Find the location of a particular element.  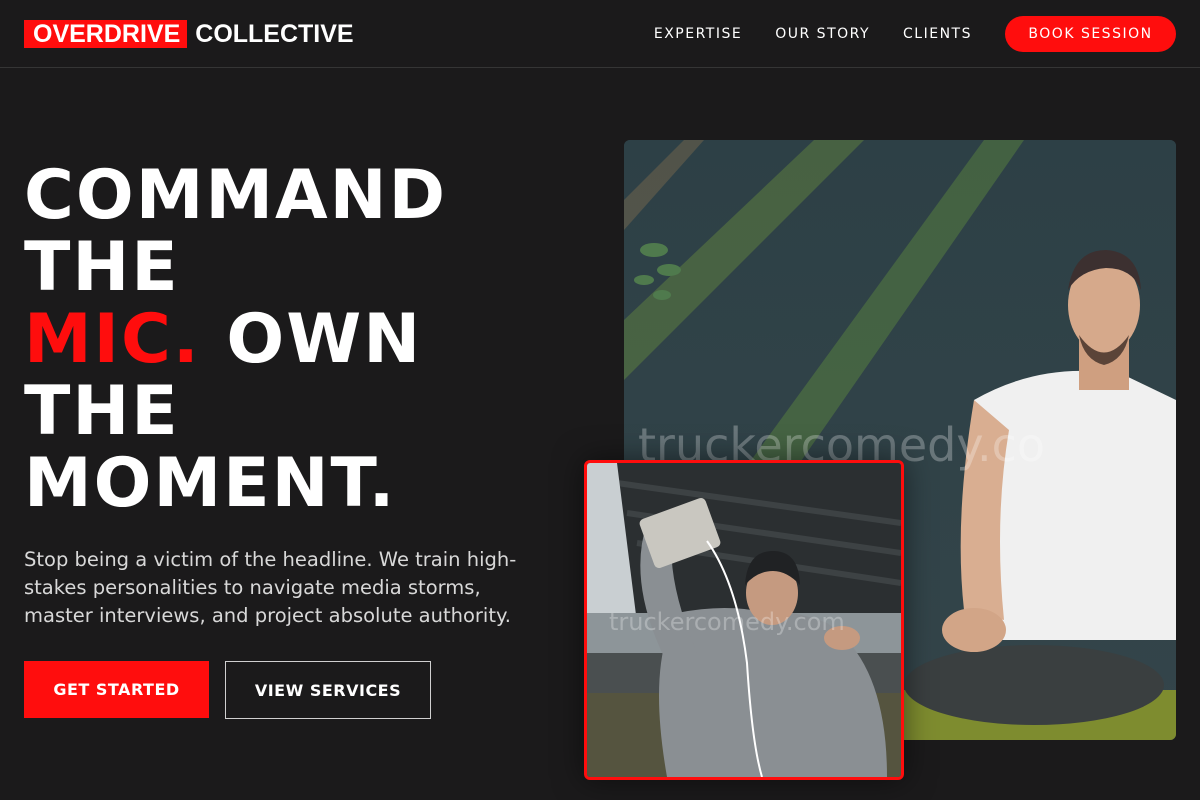

nav-link-clients: CLIENTS is located at coordinates (937, 34).